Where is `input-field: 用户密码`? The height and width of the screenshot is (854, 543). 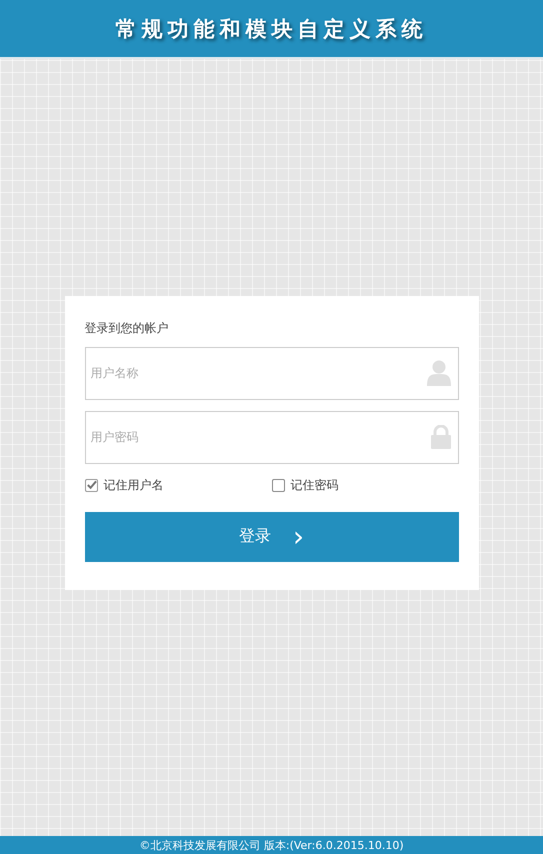
input-field: 用户密码 is located at coordinates (271, 437).